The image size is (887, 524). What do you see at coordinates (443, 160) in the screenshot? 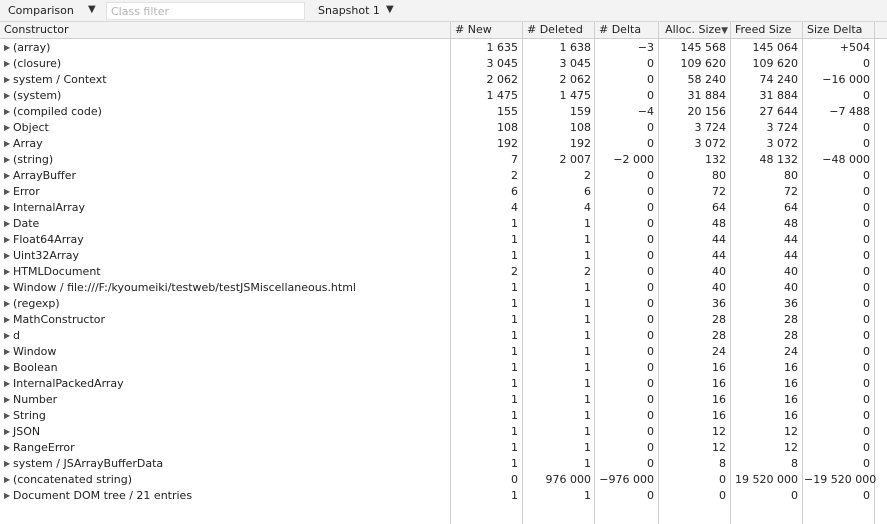
I see `table-row: ▶ (string) 7 2 007 −2 000 132 48 132 −48 000` at bounding box center [443, 160].